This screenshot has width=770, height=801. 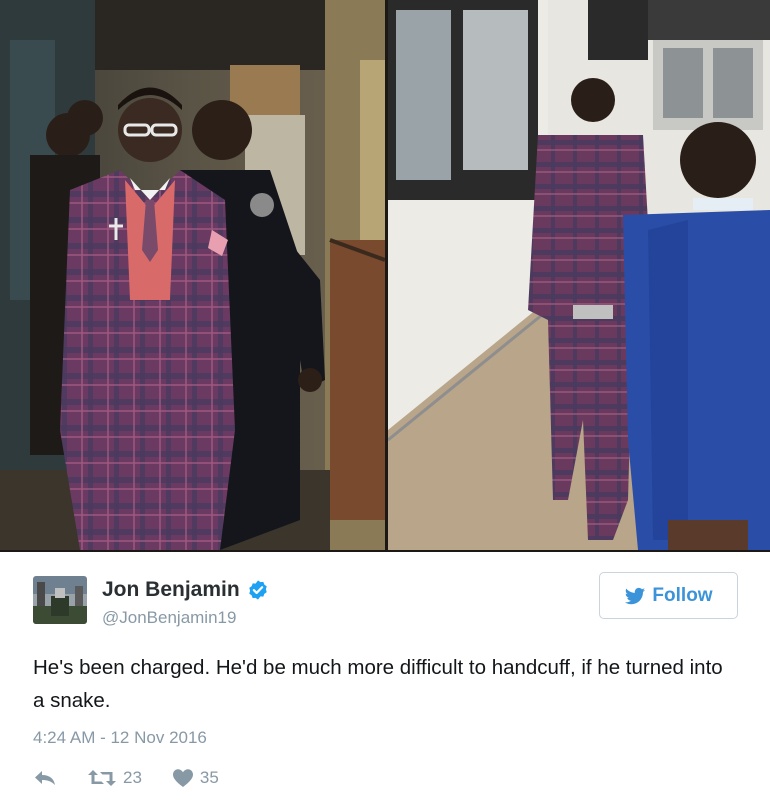 What do you see at coordinates (635, 595) in the screenshot?
I see `twitter-bird-icon` at bounding box center [635, 595].